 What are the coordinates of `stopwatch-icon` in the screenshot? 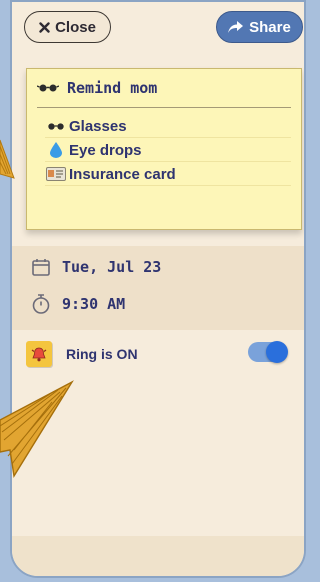 It's located at (41, 304).